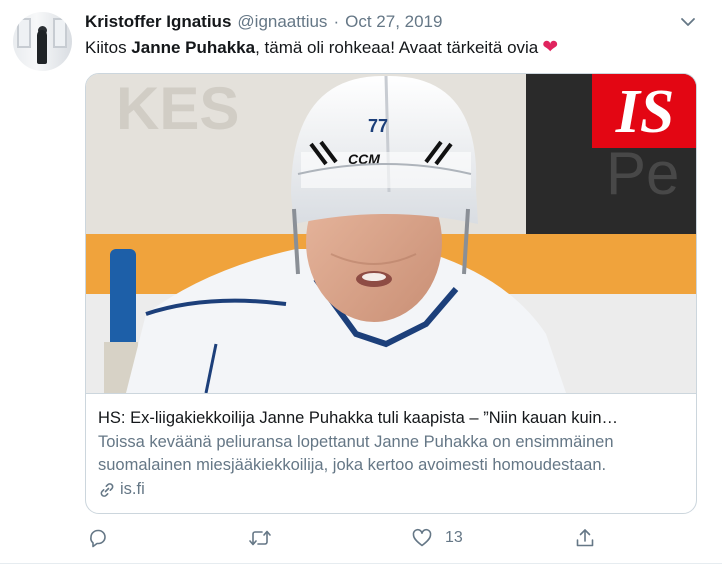  I want to click on reply-icon, so click(98, 538).